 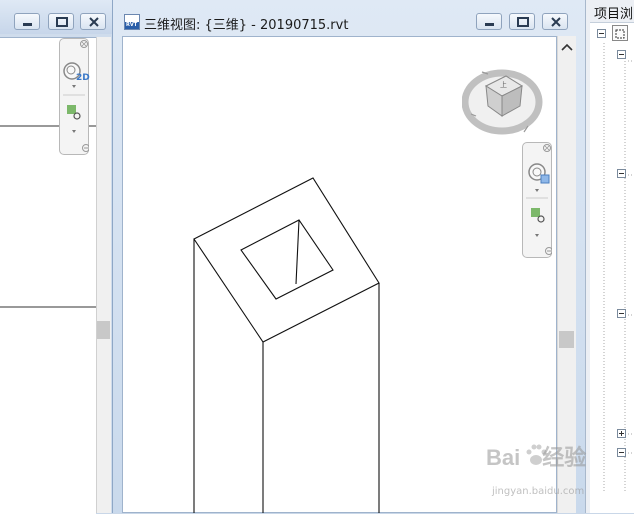 I want to click on tree-lines, so click(x=618, y=268).